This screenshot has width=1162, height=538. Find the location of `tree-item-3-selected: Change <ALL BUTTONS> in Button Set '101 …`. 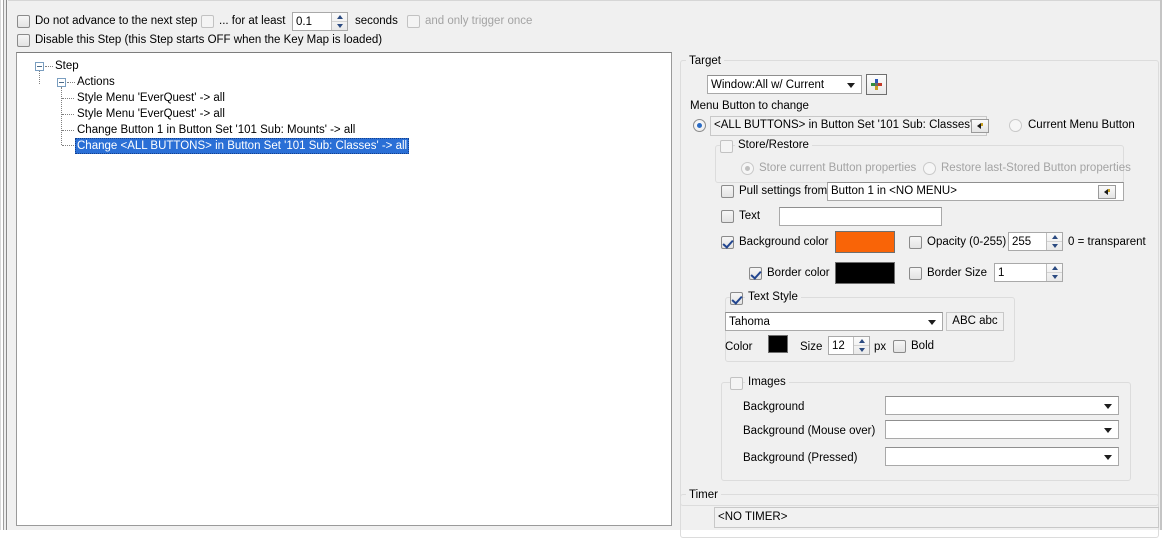

tree-item-3-selected: Change <ALL BUTTONS> in Button Set '101 … is located at coordinates (242, 146).